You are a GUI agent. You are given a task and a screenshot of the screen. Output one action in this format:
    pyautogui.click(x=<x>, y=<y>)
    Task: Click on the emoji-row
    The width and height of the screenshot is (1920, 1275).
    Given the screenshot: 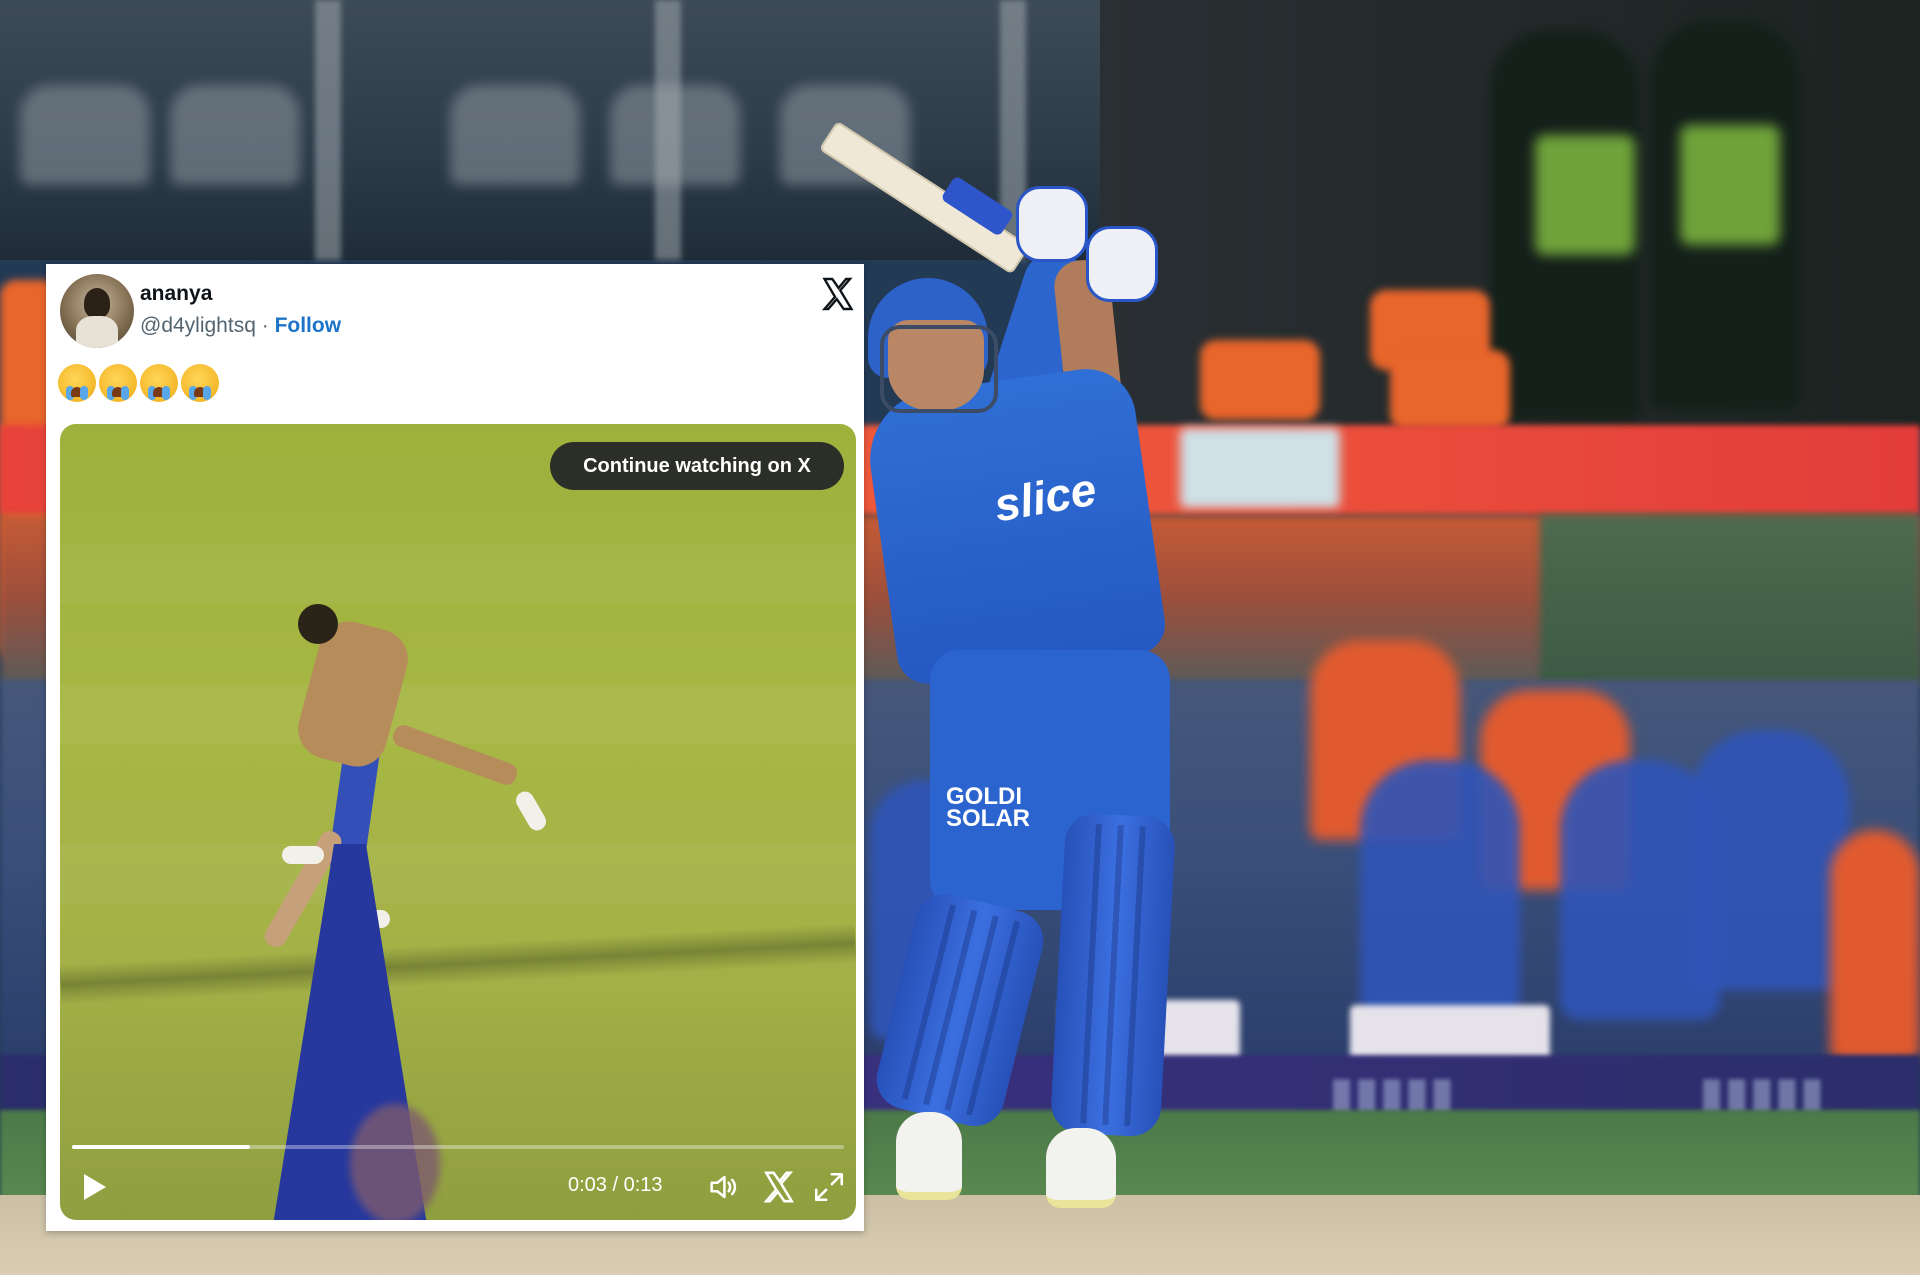 What is the action you would take?
    pyautogui.click(x=138, y=386)
    